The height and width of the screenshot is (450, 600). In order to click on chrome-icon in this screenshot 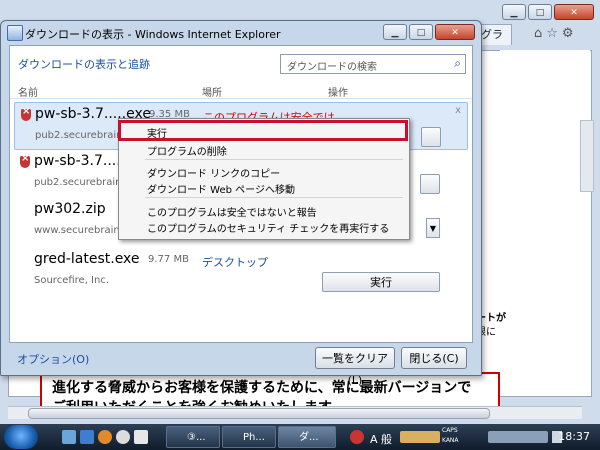, I will do `click(123, 437)`.